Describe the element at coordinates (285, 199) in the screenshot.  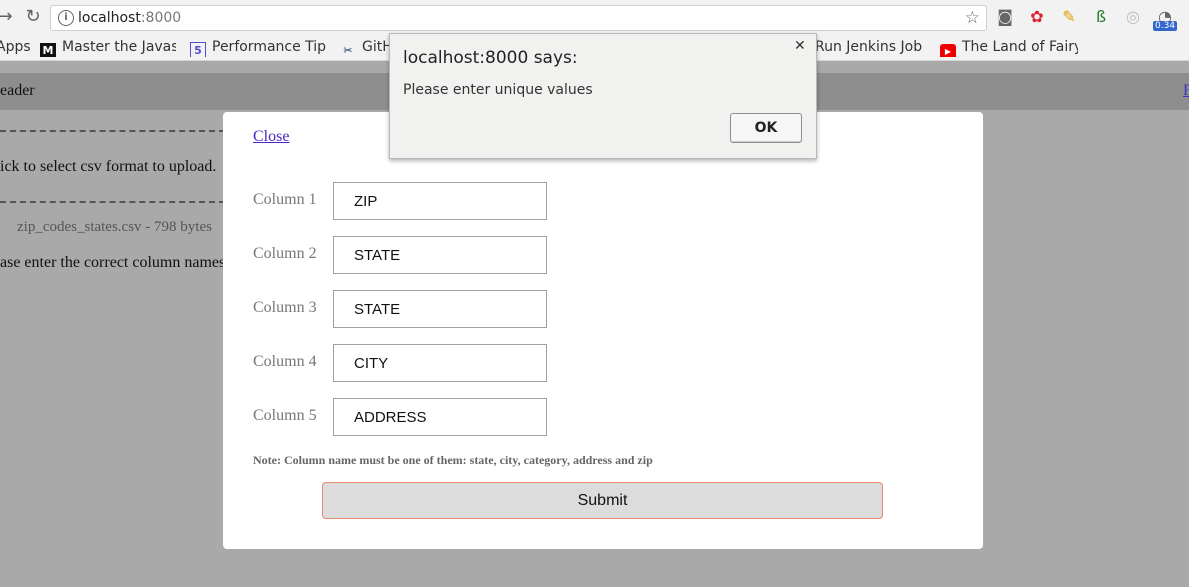
I see `column-label: Column 1` at that location.